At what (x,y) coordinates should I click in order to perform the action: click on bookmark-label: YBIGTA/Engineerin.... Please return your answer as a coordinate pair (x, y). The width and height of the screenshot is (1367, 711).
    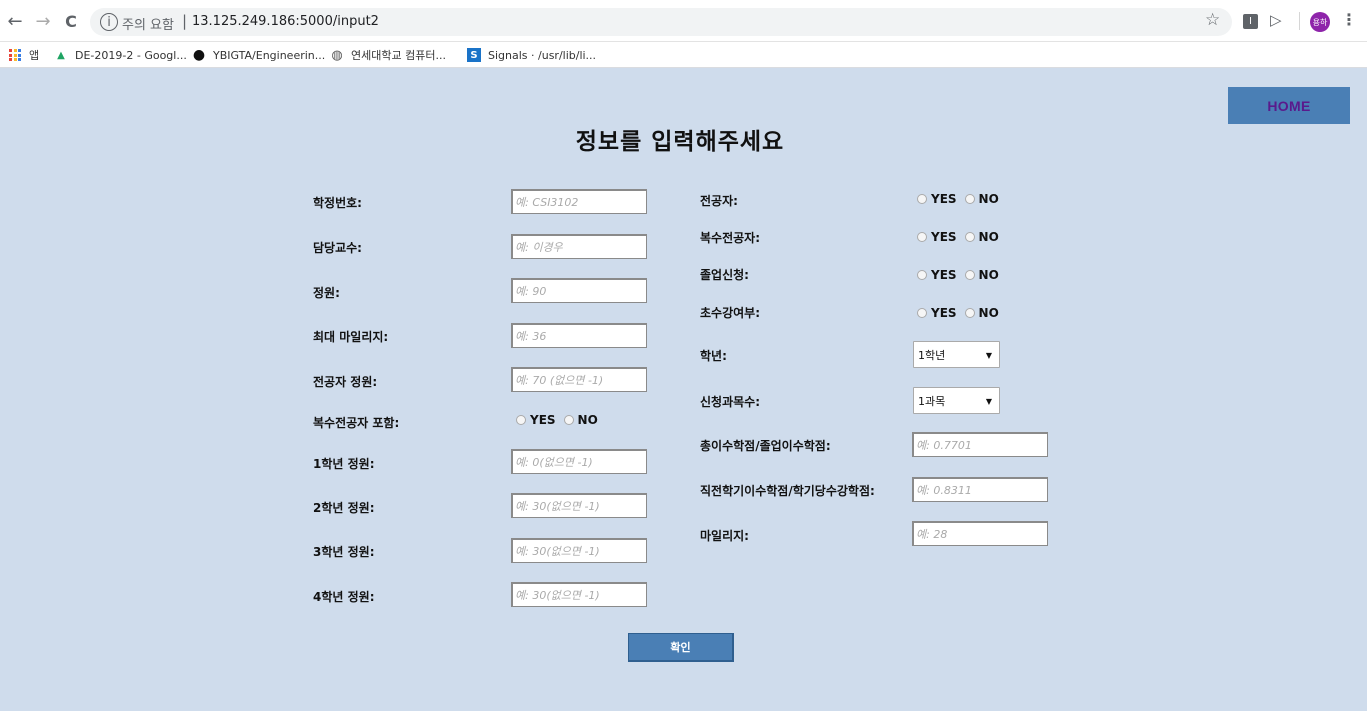
    Looking at the image, I should click on (269, 55).